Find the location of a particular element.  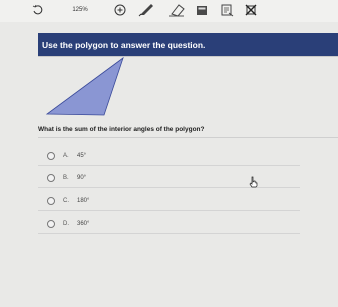

toolbar: 125% is located at coordinates (169, 11).